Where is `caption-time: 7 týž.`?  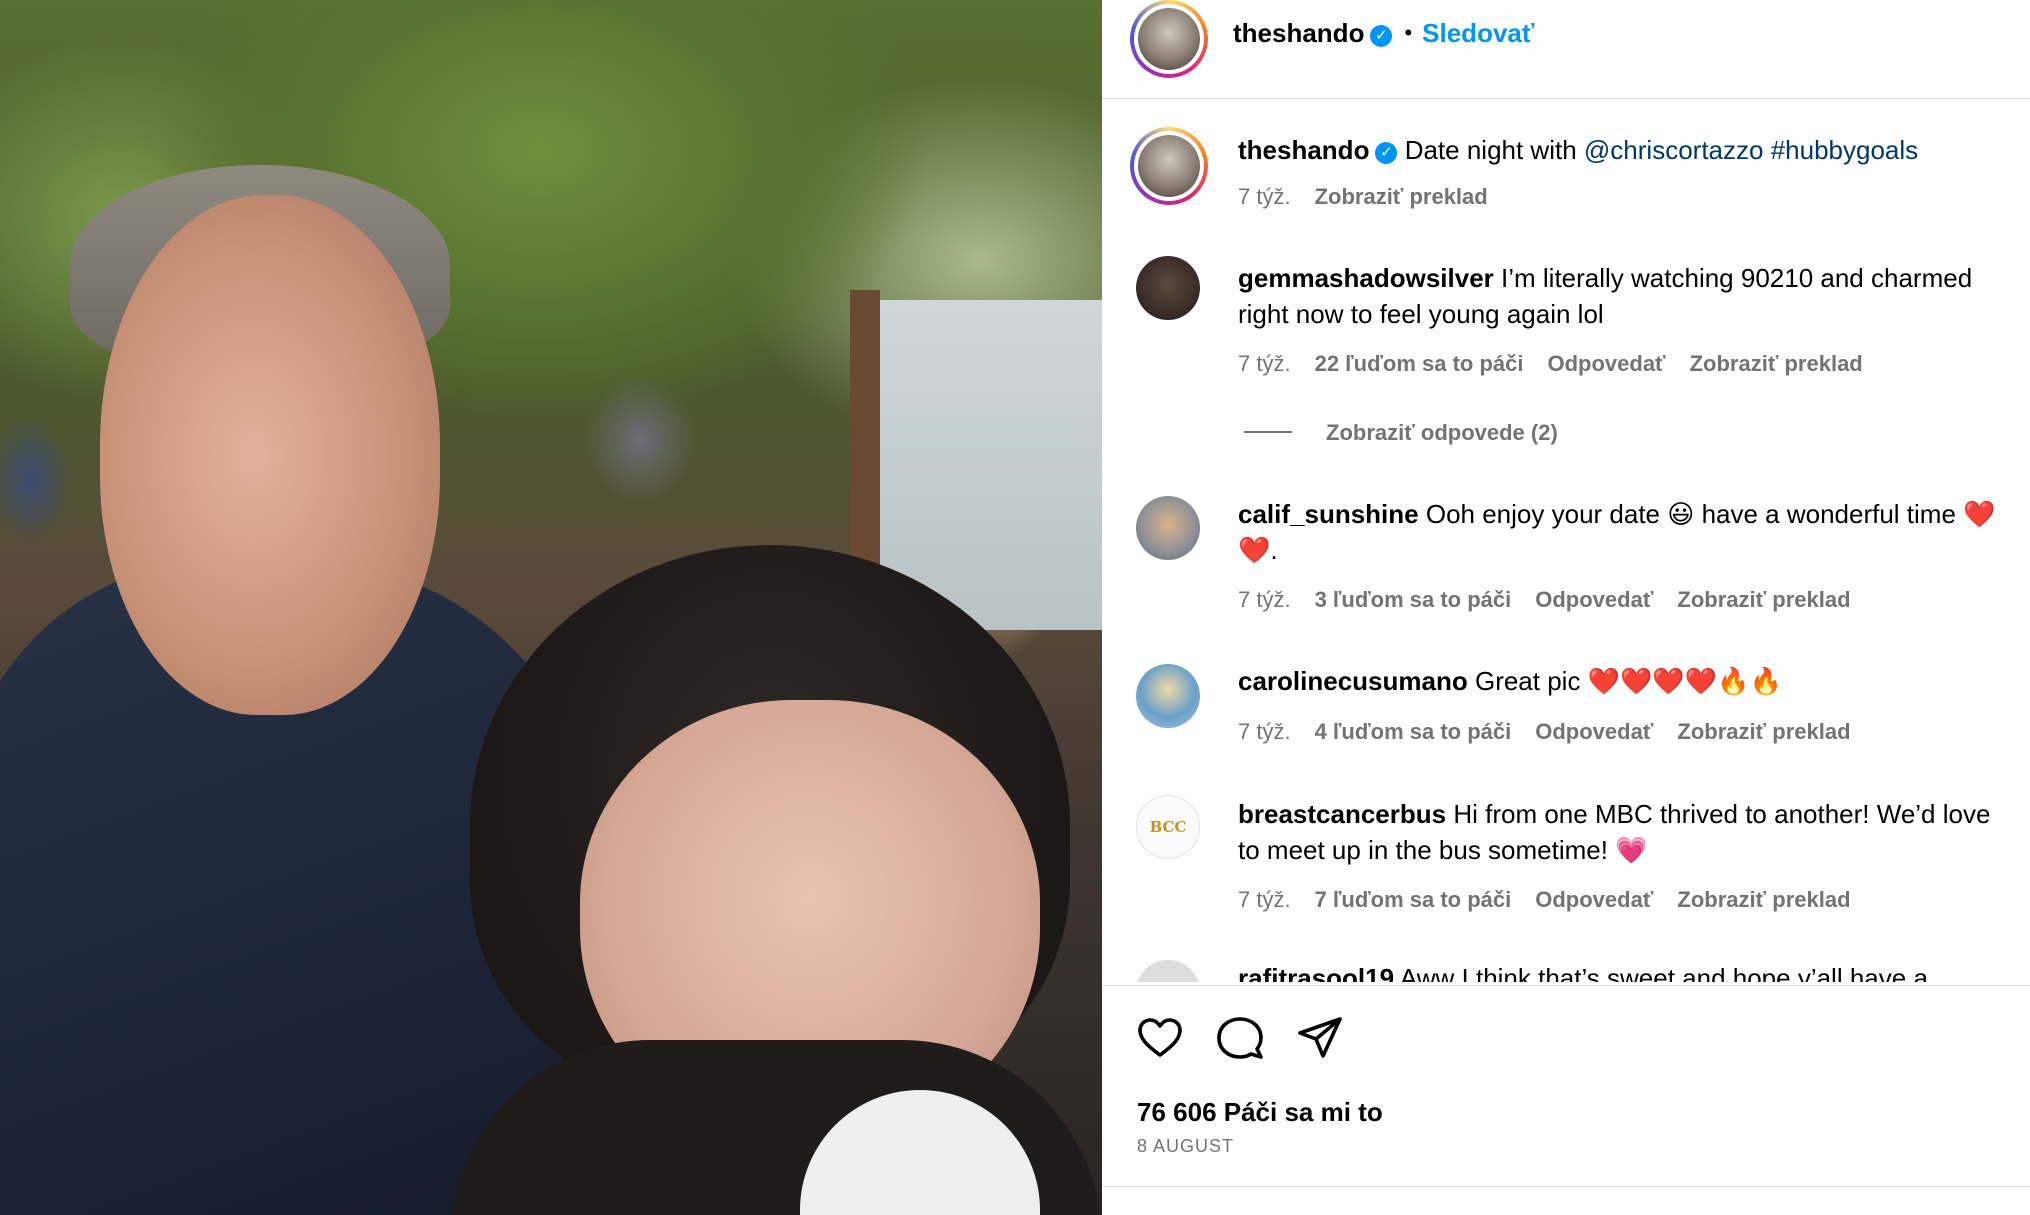
caption-time: 7 týž. is located at coordinates (1264, 196).